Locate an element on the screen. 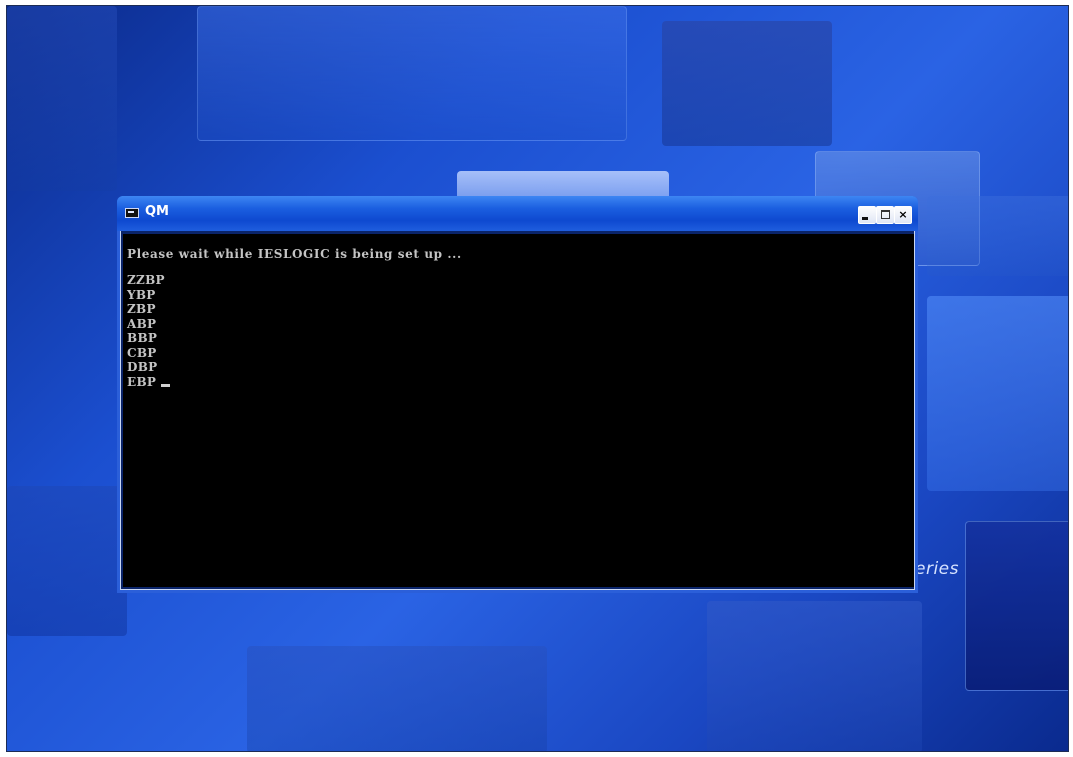  wallpaper-laptop-tile is located at coordinates (1016, 606).